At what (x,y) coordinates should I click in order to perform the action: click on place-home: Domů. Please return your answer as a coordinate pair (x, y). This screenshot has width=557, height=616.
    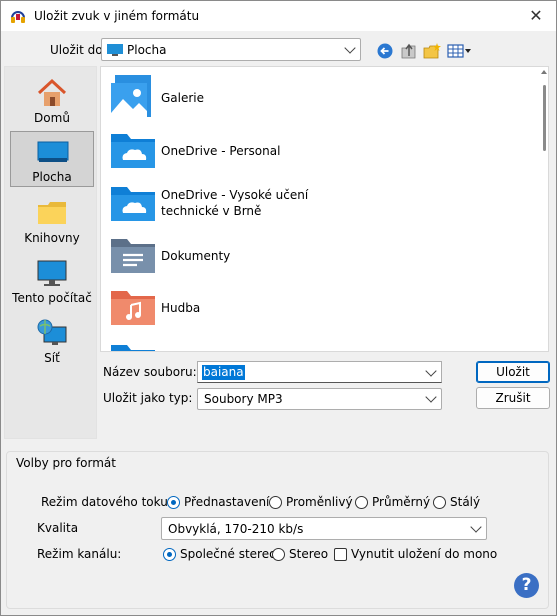
    Looking at the image, I should click on (52, 101).